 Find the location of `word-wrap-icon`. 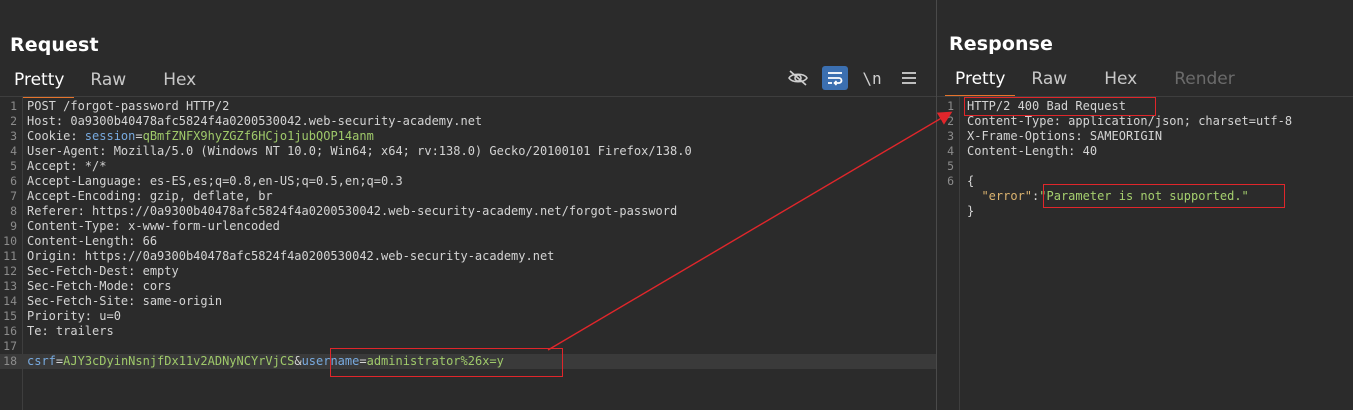

word-wrap-icon is located at coordinates (835, 78).